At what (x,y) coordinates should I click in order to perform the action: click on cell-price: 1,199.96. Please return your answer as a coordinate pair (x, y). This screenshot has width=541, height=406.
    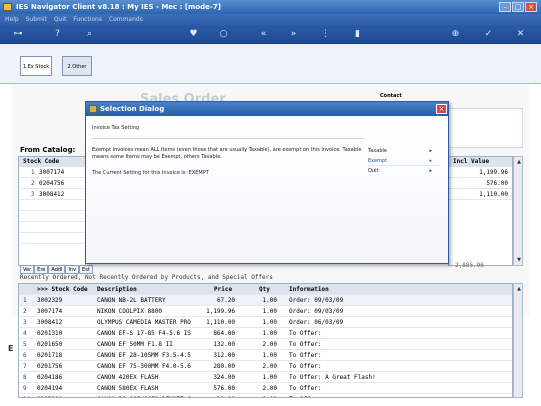
    Looking at the image, I should click on (220, 311).